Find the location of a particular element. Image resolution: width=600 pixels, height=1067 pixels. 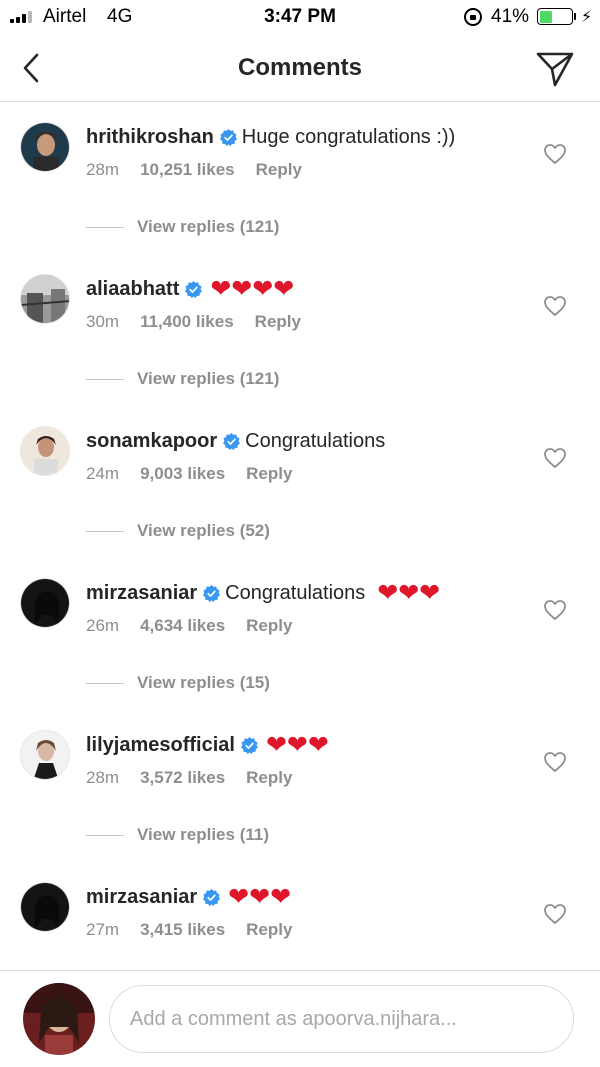

comment-composer is located at coordinates (300, 1018).